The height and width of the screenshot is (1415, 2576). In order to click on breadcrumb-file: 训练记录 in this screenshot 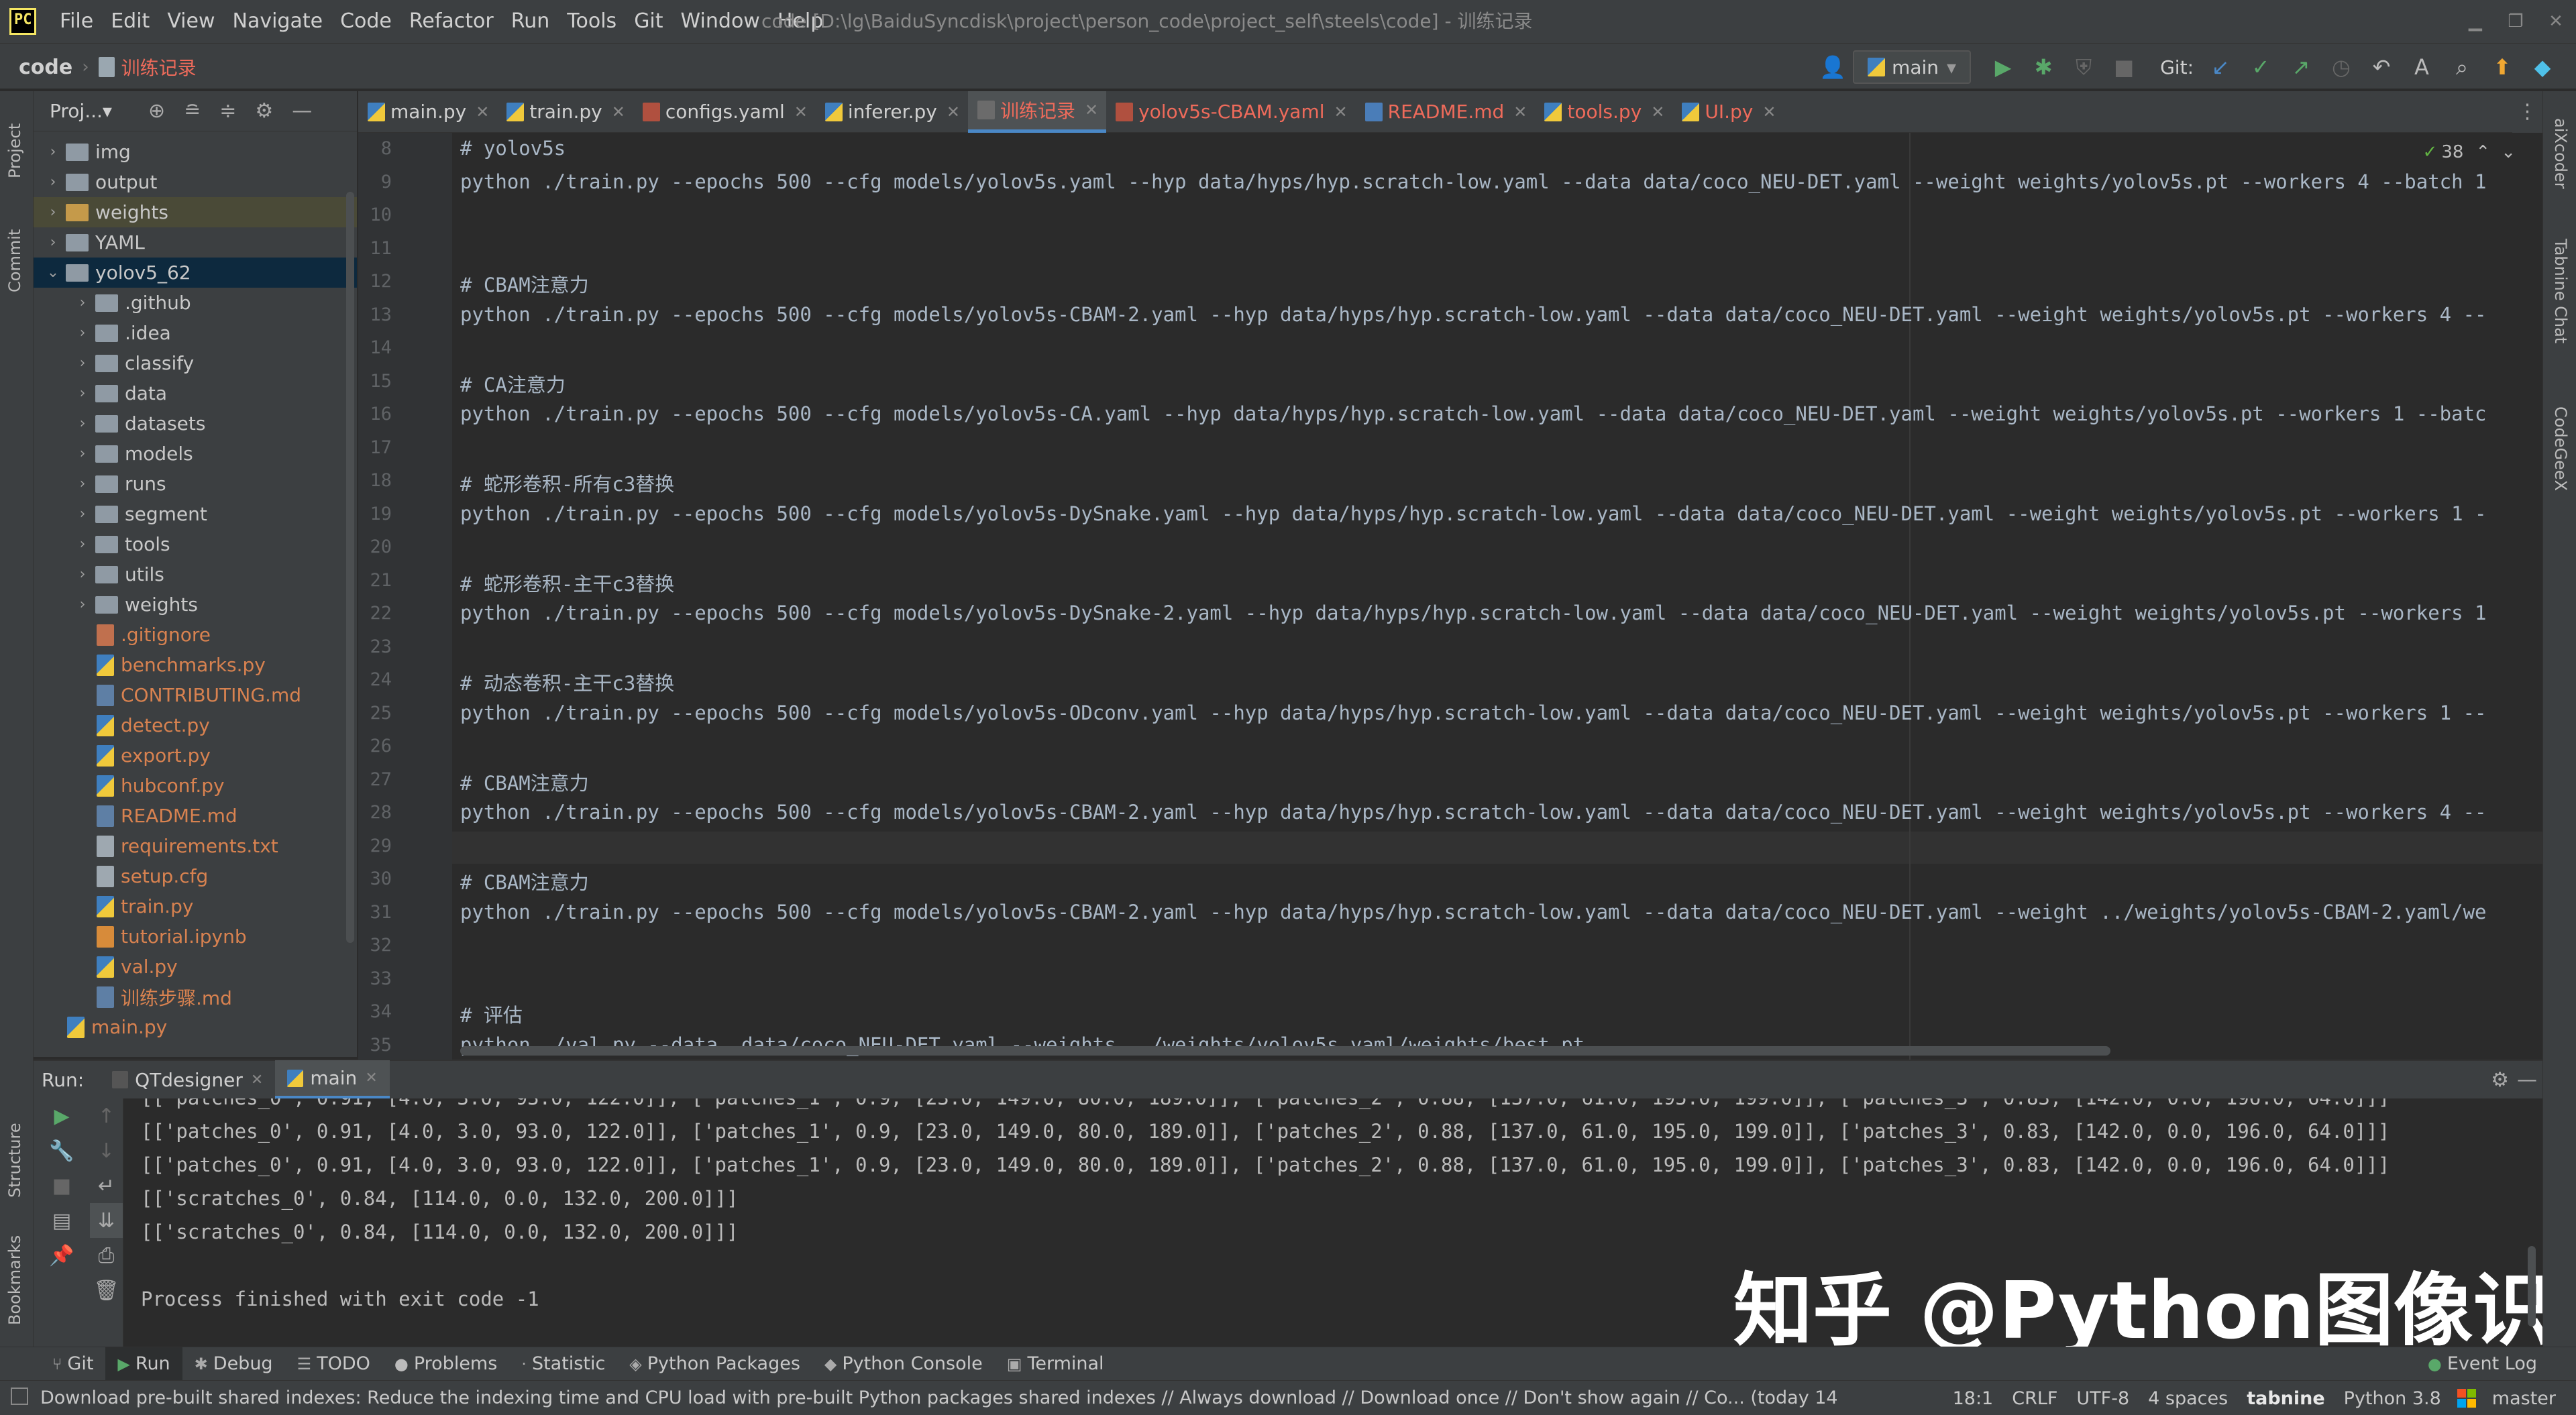, I will do `click(159, 67)`.